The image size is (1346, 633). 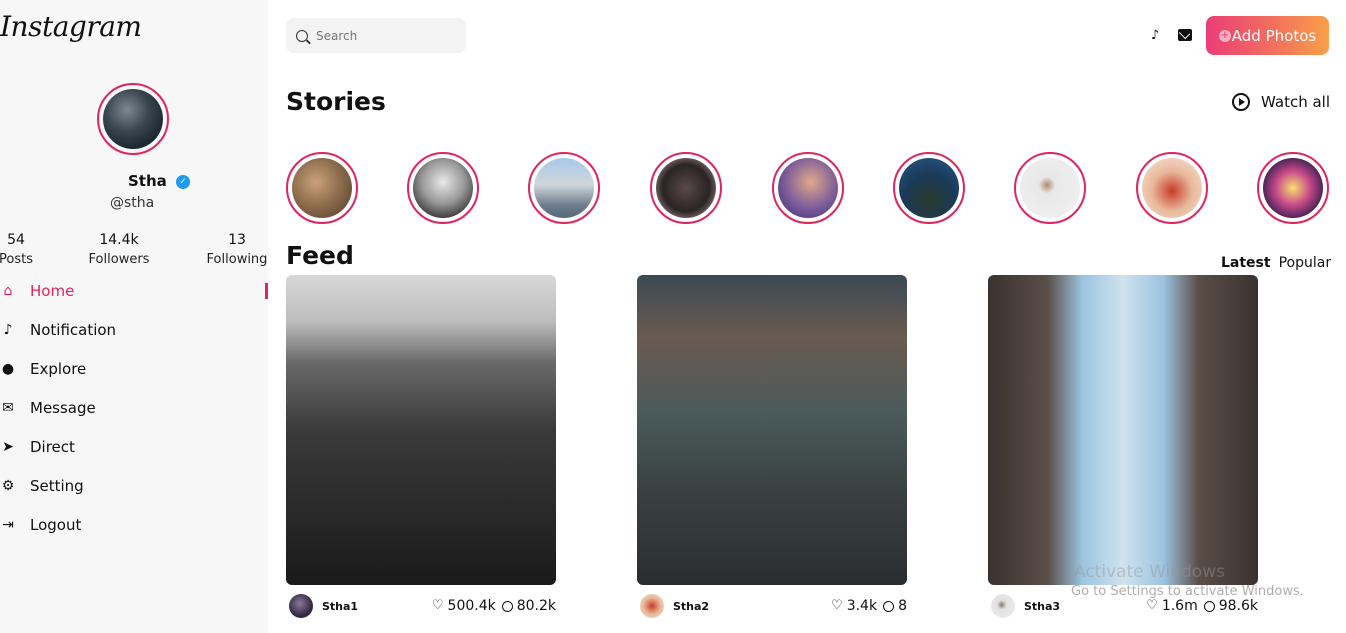 What do you see at coordinates (57, 486) in the screenshot?
I see `sidebar-item-label: Setting` at bounding box center [57, 486].